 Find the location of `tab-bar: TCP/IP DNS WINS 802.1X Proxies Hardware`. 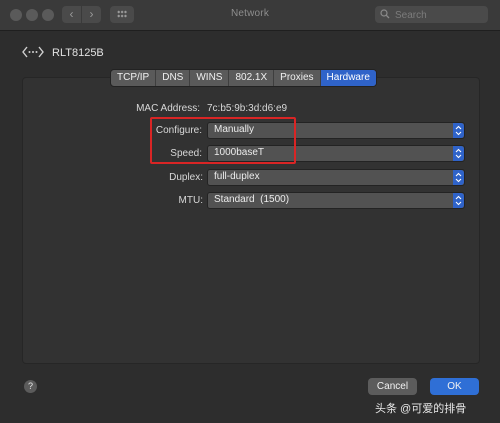

tab-bar: TCP/IP DNS WINS 802.1X Proxies Hardware is located at coordinates (243, 78).